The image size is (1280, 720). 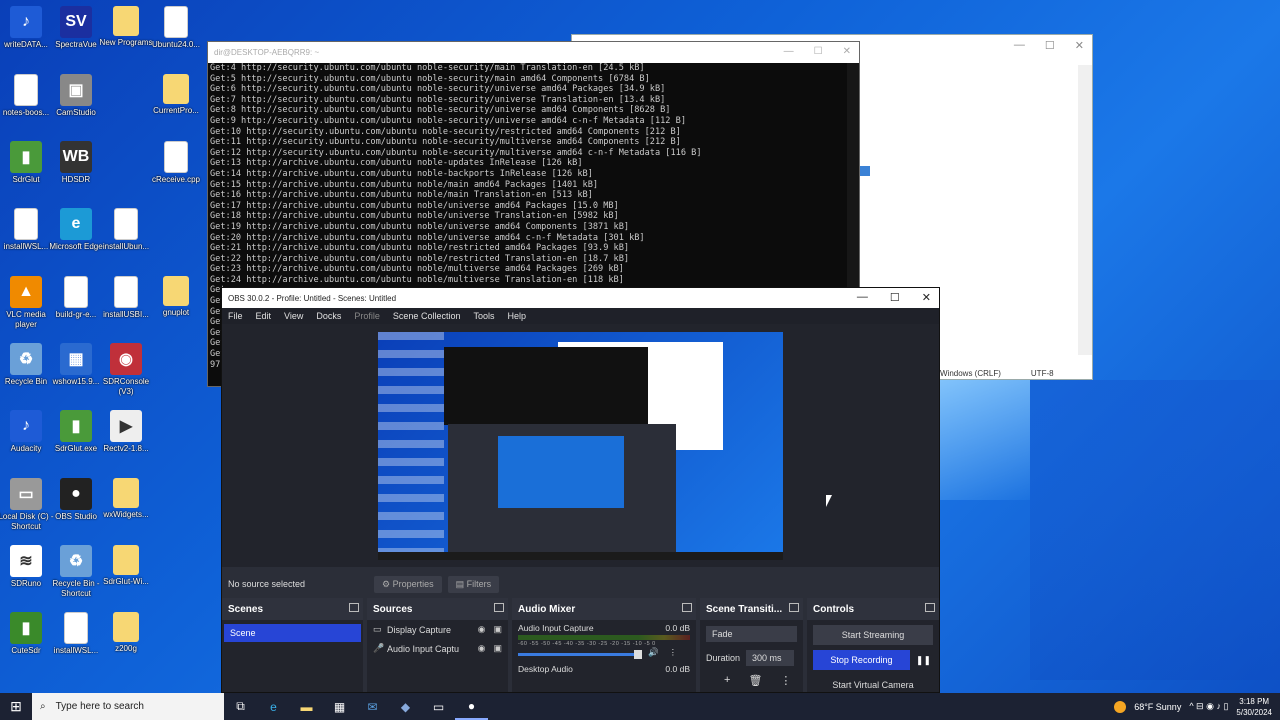 What do you see at coordinates (176, 312) in the screenshot?
I see `desktop-icon-label: gnuplot` at bounding box center [176, 312].